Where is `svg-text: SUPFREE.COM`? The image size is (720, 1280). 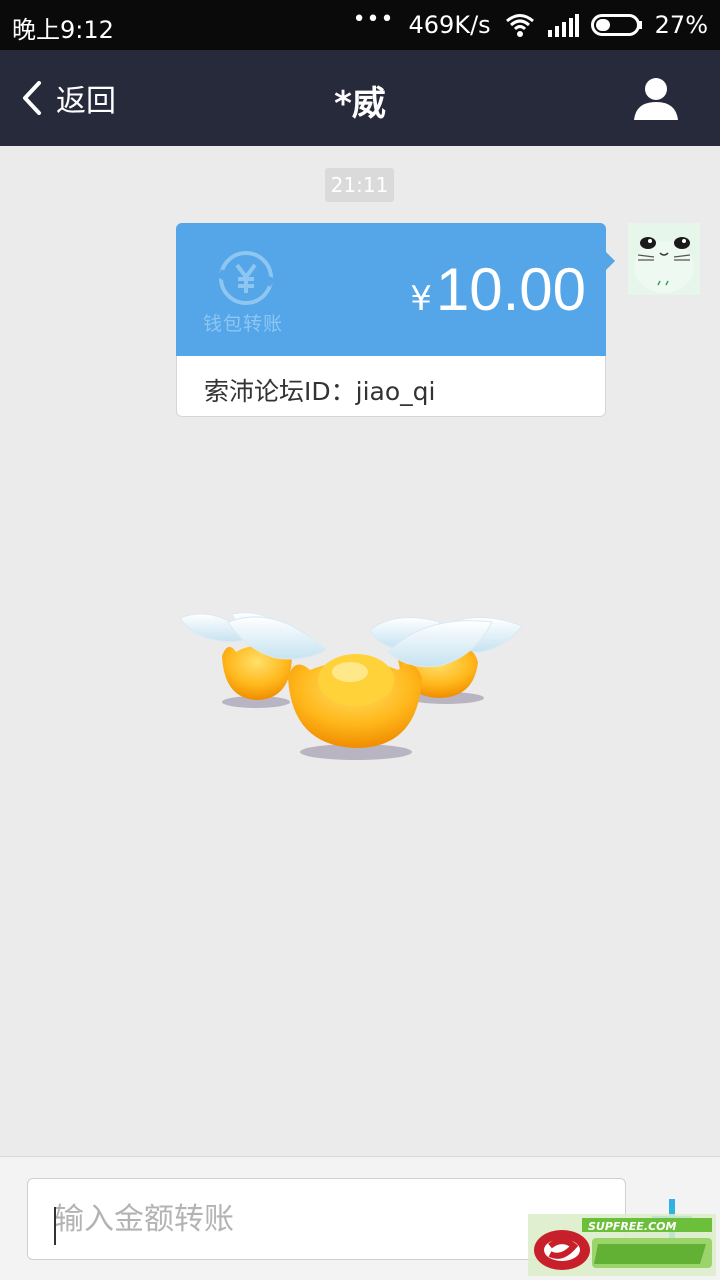
svg-text: SUPFREE.COM is located at coordinates (632, 1226).